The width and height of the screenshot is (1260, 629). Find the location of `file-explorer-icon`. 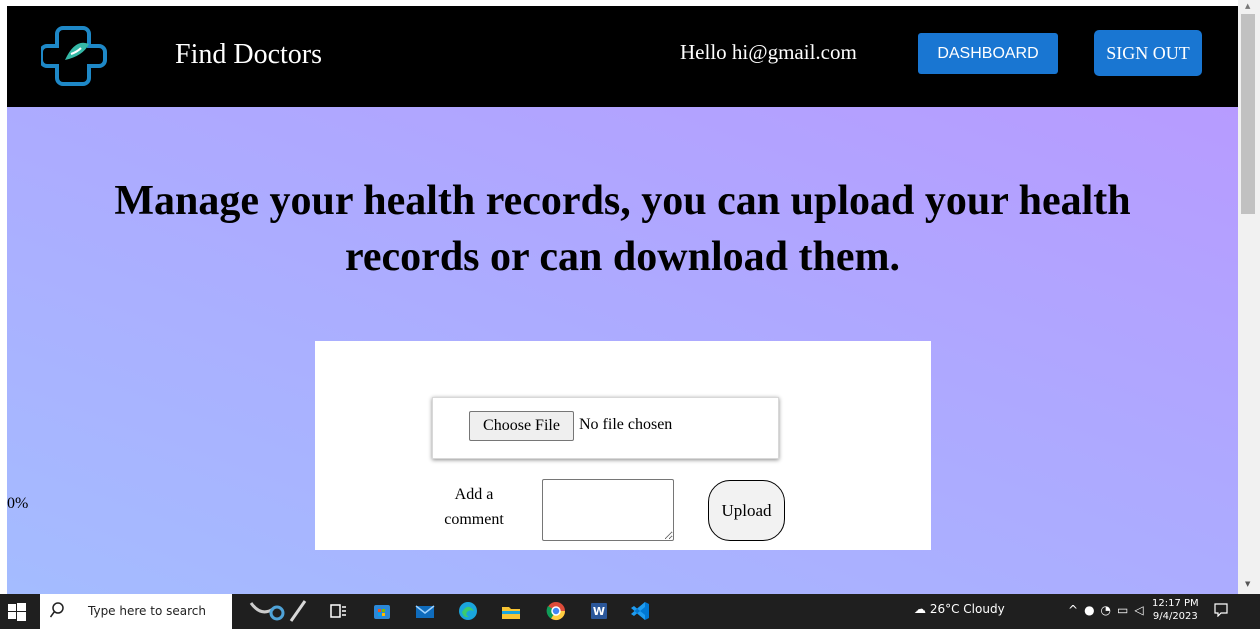

file-explorer-icon is located at coordinates (511, 611).